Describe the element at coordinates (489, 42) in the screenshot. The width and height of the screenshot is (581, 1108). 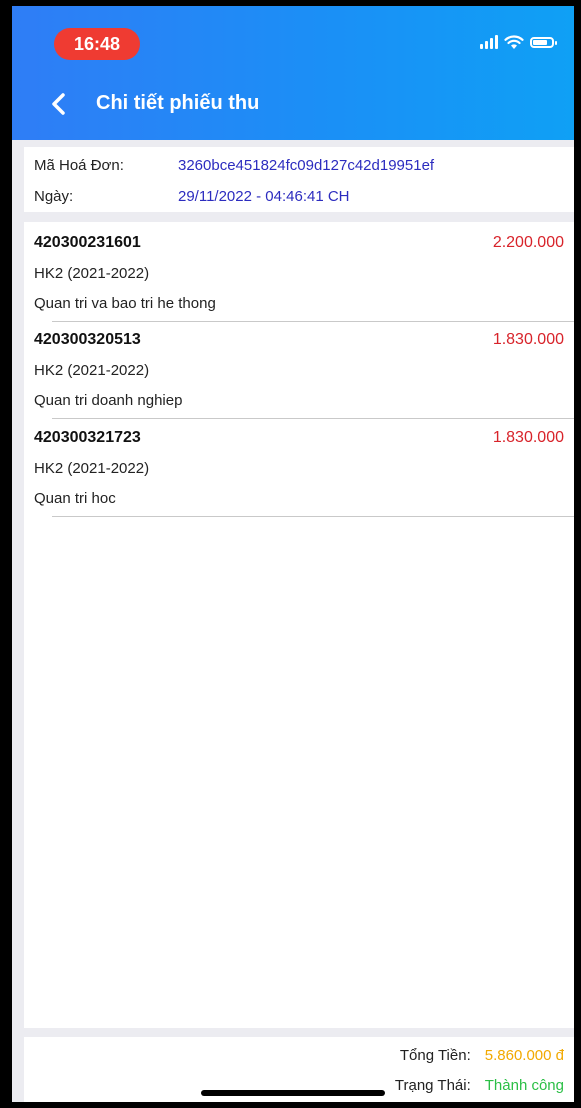
I see `signal-icon` at that location.